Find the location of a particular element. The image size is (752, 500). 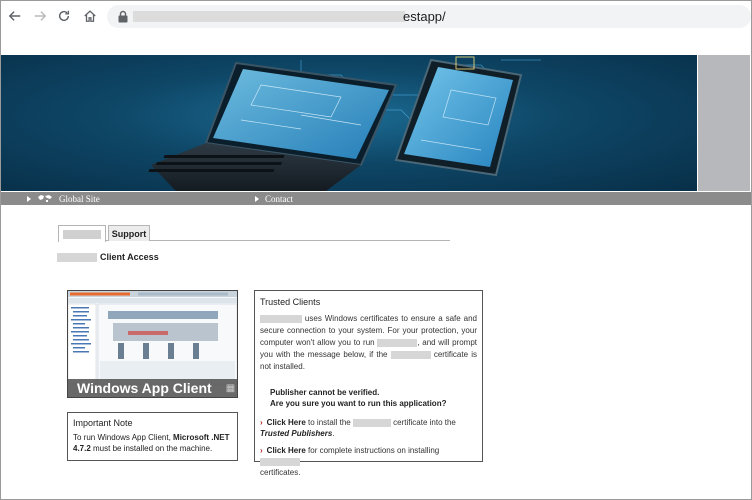

trusted-clients-title: Trusted Clients is located at coordinates (290, 302).